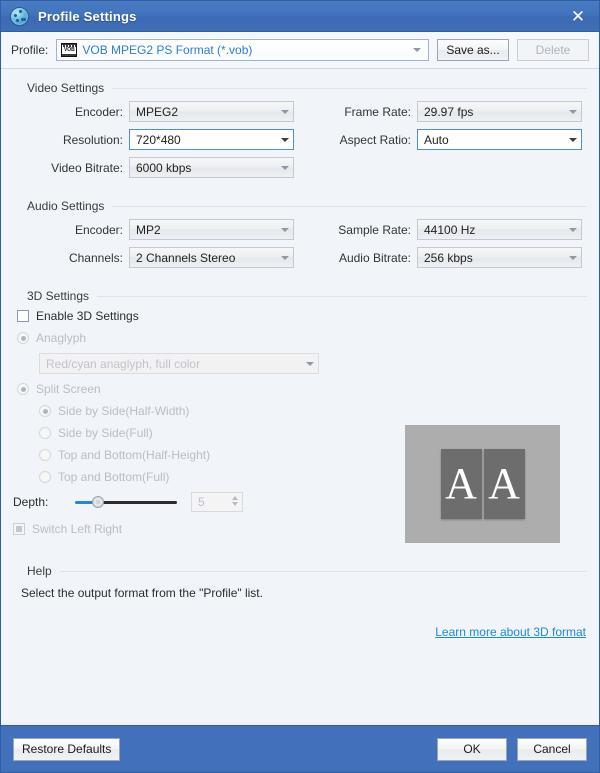 The width and height of the screenshot is (600, 773). Describe the element at coordinates (553, 50) in the screenshot. I see `delete-button: Delete` at that location.